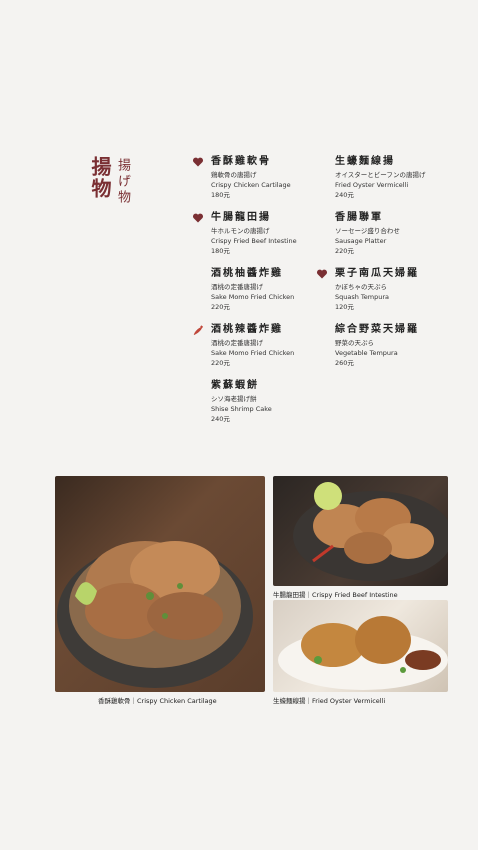  I want to click on item-english: Squash Tempura, so click(362, 297).